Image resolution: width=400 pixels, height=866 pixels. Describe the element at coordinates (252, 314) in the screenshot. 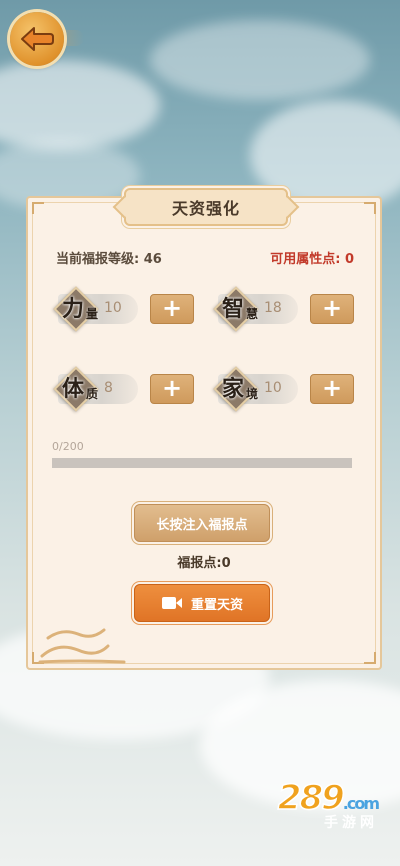

I see `stat-char-small: 慧` at that location.